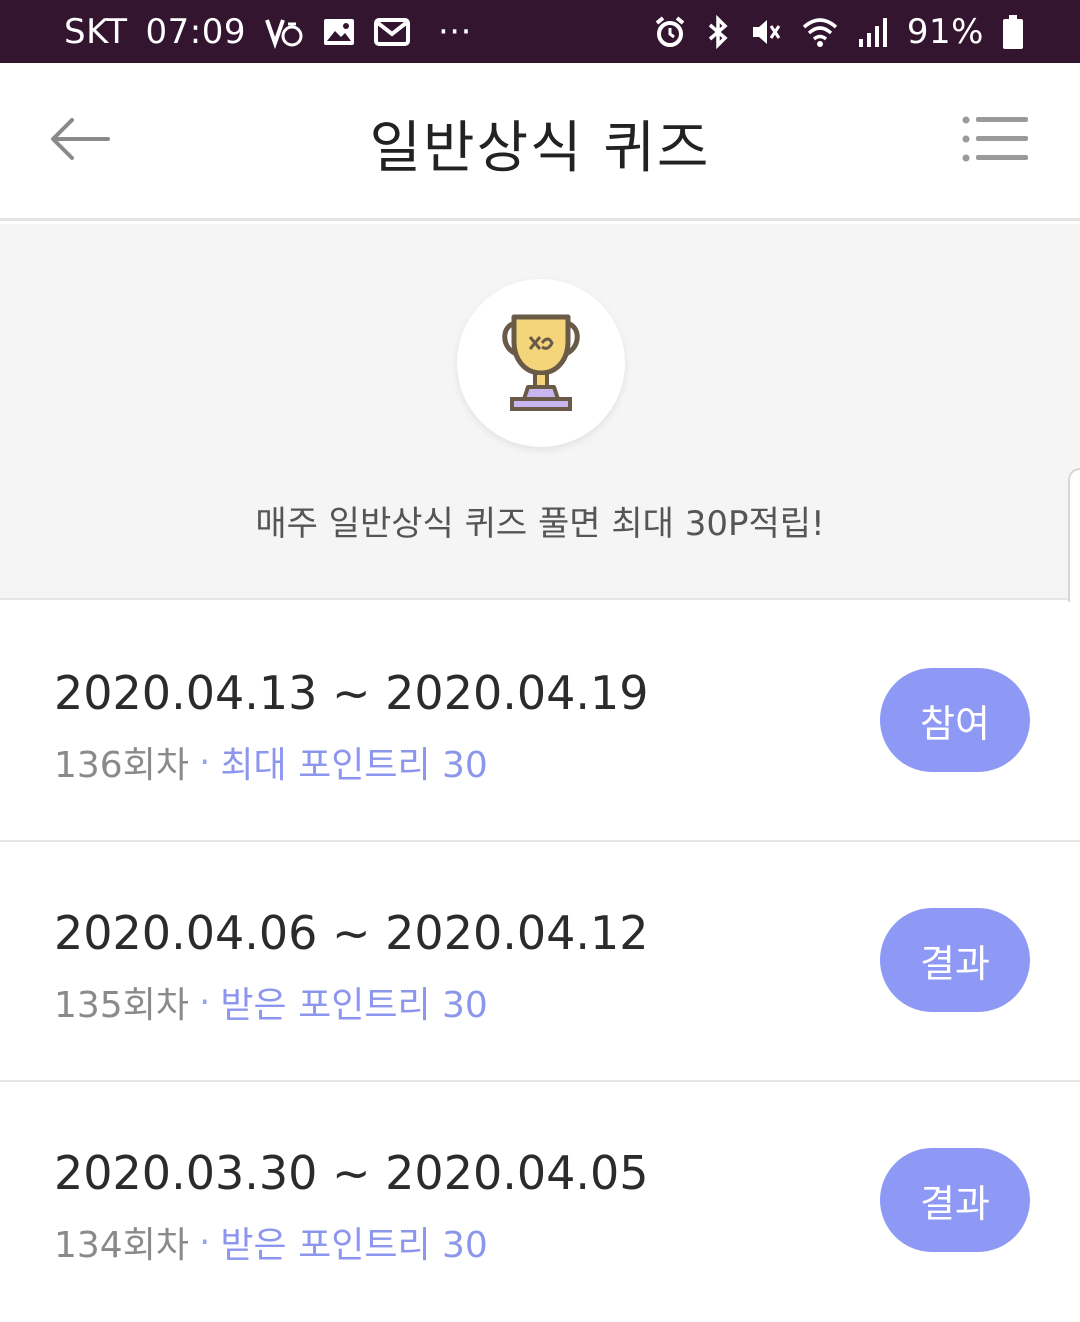 The width and height of the screenshot is (1080, 1322). Describe the element at coordinates (873, 32) in the screenshot. I see `signal-icon` at that location.